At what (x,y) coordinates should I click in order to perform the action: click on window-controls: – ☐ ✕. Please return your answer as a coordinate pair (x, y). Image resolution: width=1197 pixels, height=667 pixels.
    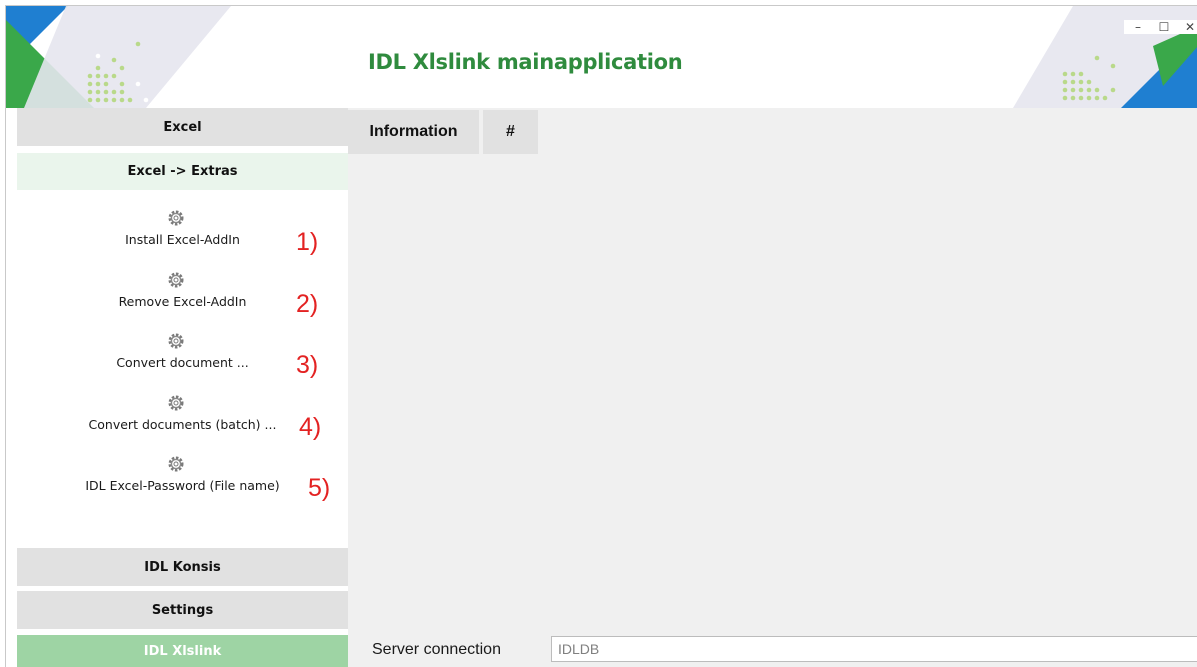
    Looking at the image, I should click on (1160, 27).